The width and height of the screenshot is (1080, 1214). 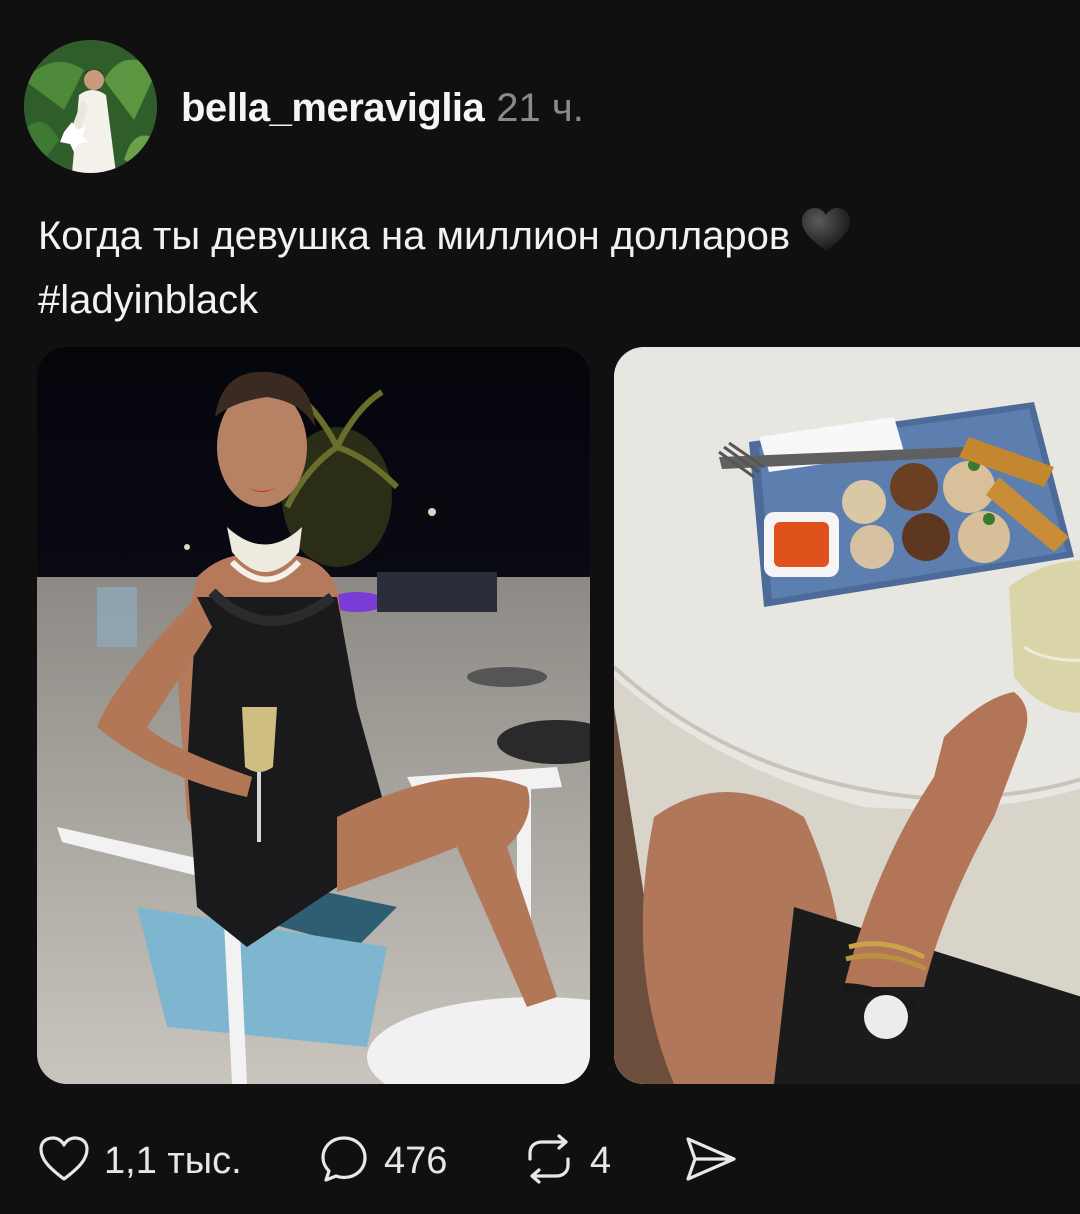 What do you see at coordinates (540, 108) in the screenshot?
I see `timestamp: 21 ч.` at bounding box center [540, 108].